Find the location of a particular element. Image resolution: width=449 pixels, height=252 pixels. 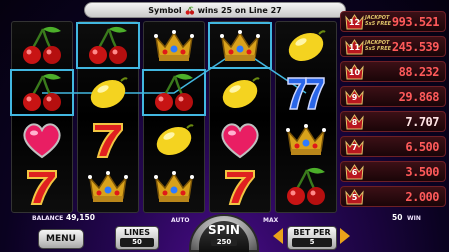

win-message-bar: Symbol wins 25 on Line 27 is located at coordinates (215, 10).